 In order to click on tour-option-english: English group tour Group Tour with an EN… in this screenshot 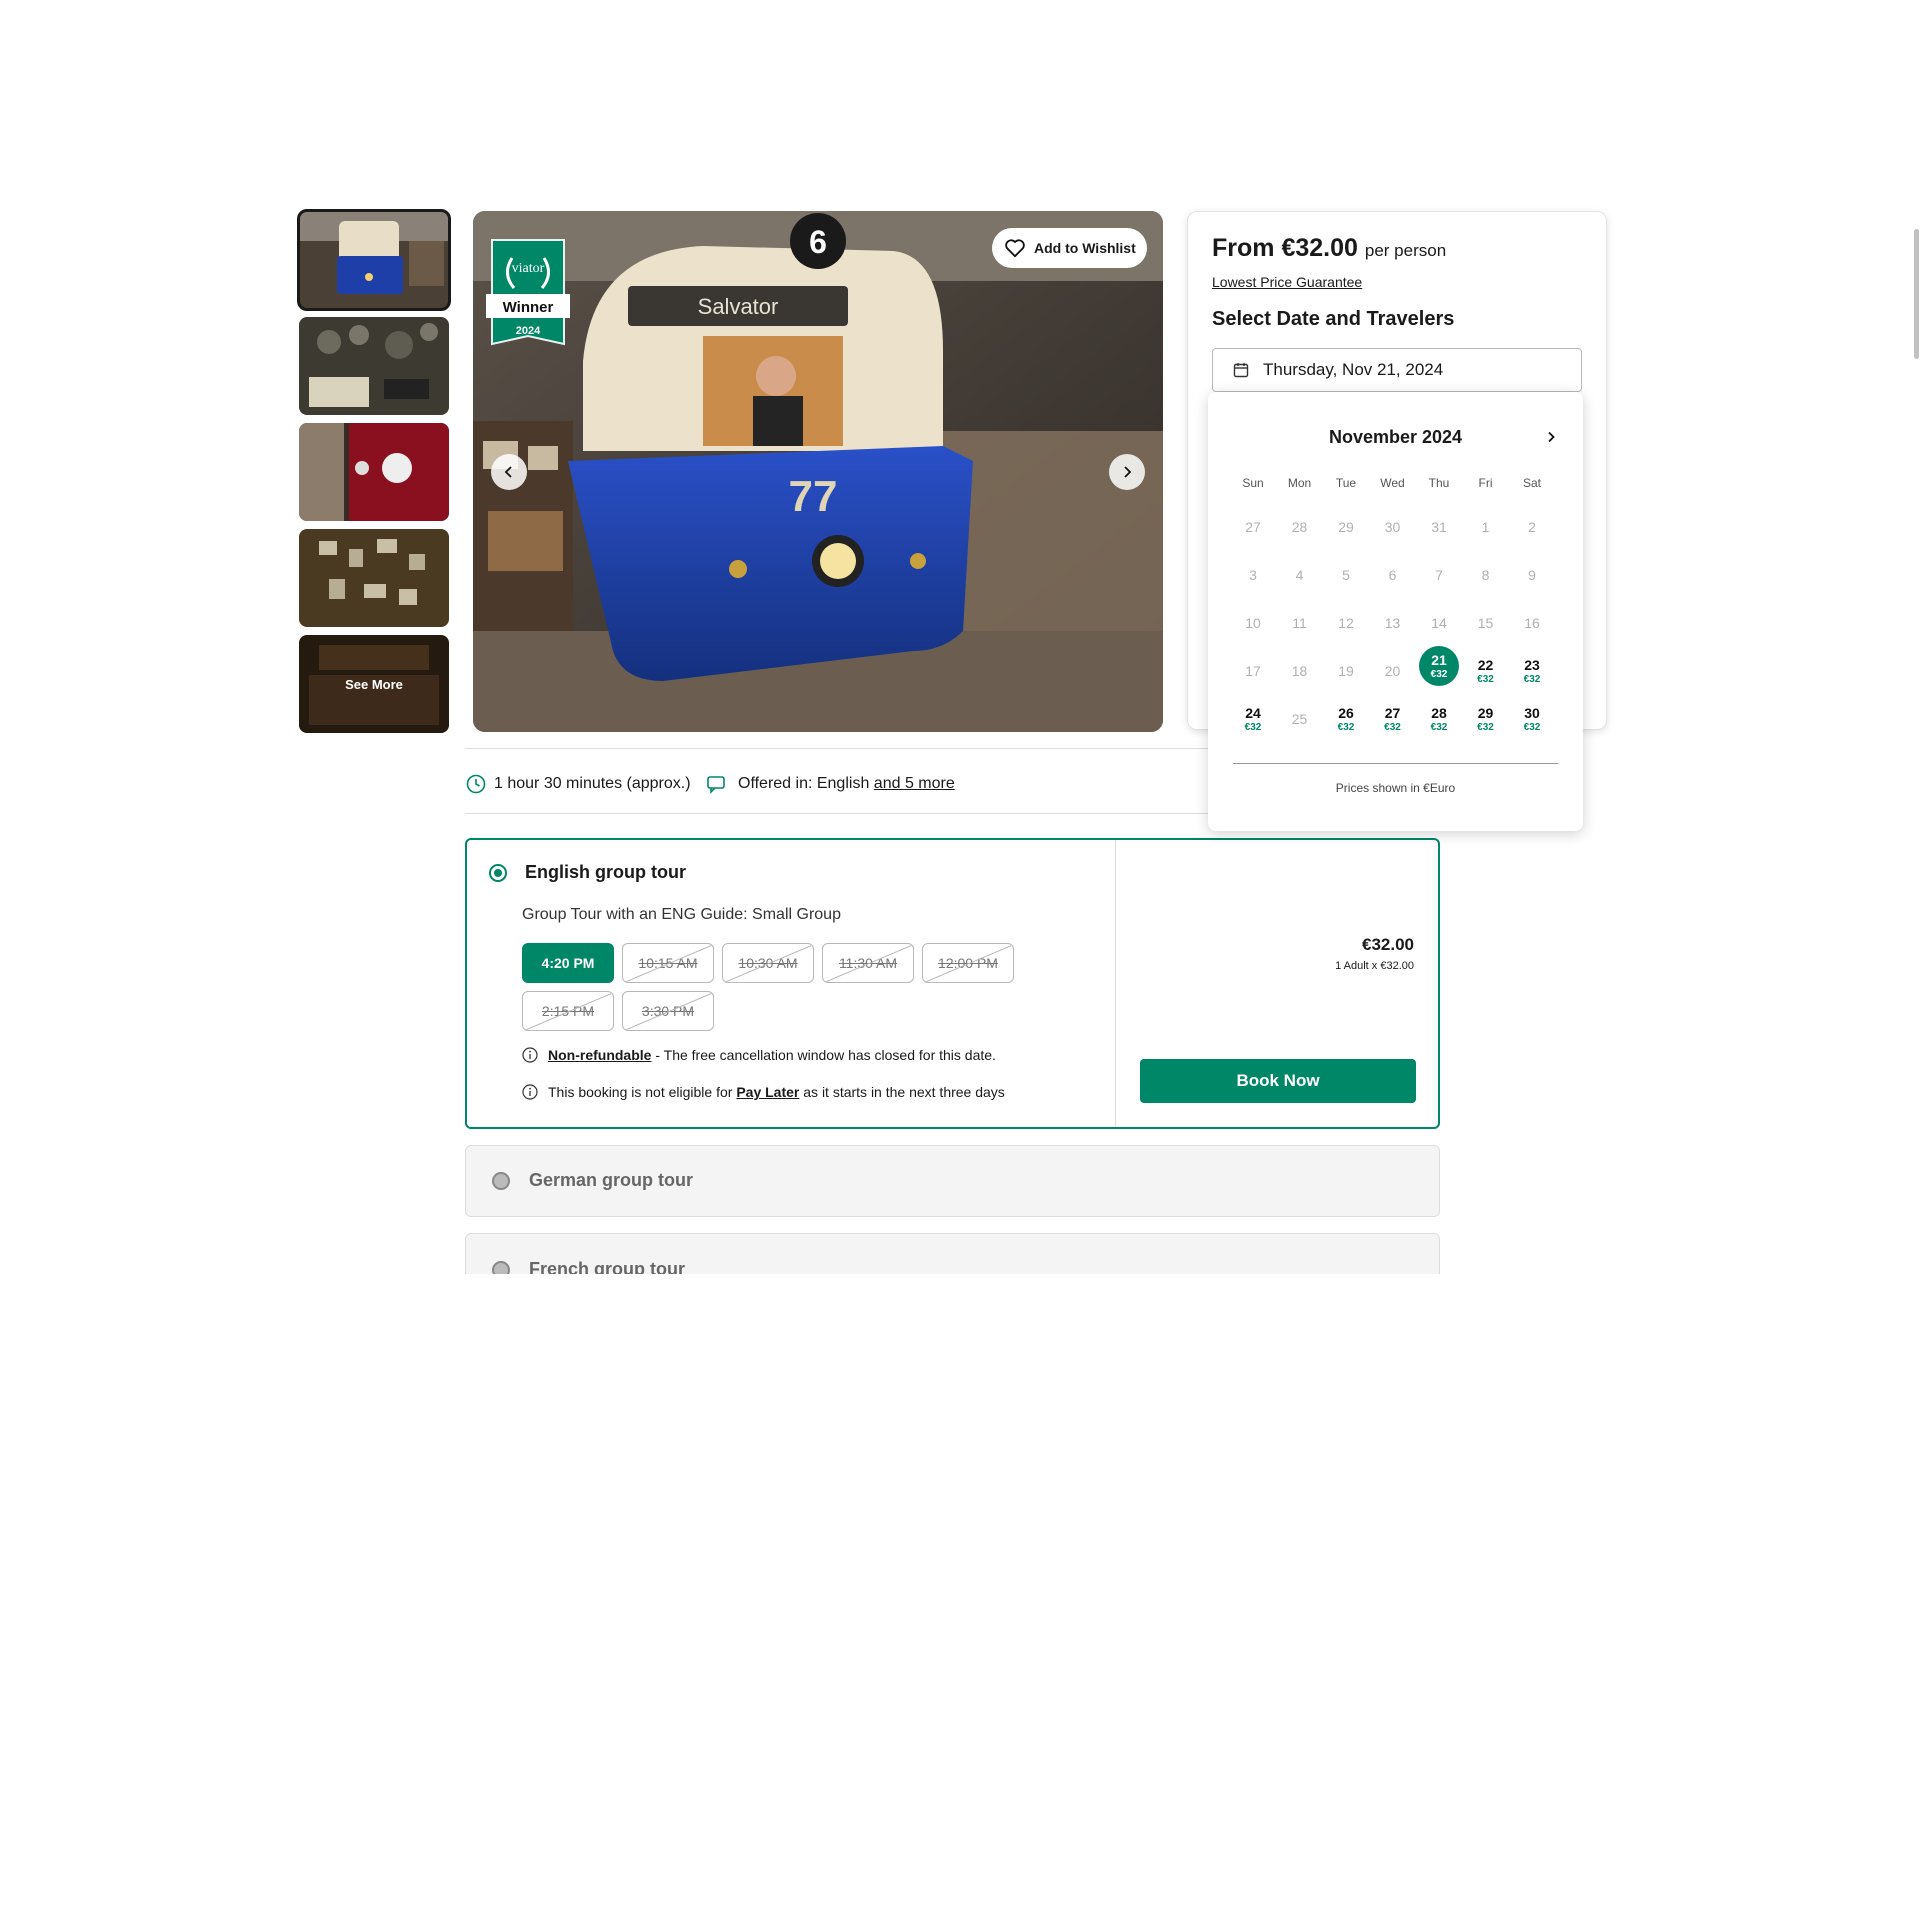, I will do `click(952, 983)`.